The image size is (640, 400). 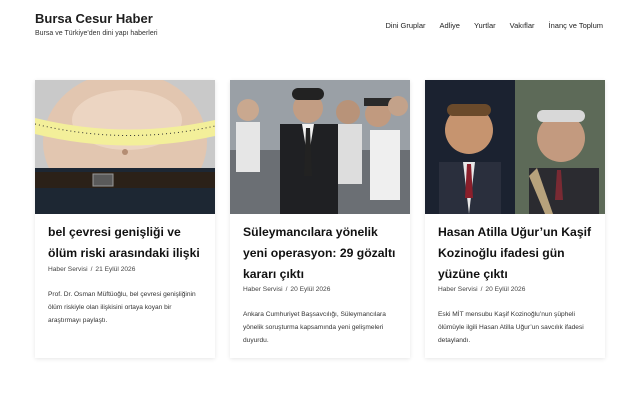 What do you see at coordinates (94, 18) in the screenshot?
I see `site-title: Bursa Cesur Haber` at bounding box center [94, 18].